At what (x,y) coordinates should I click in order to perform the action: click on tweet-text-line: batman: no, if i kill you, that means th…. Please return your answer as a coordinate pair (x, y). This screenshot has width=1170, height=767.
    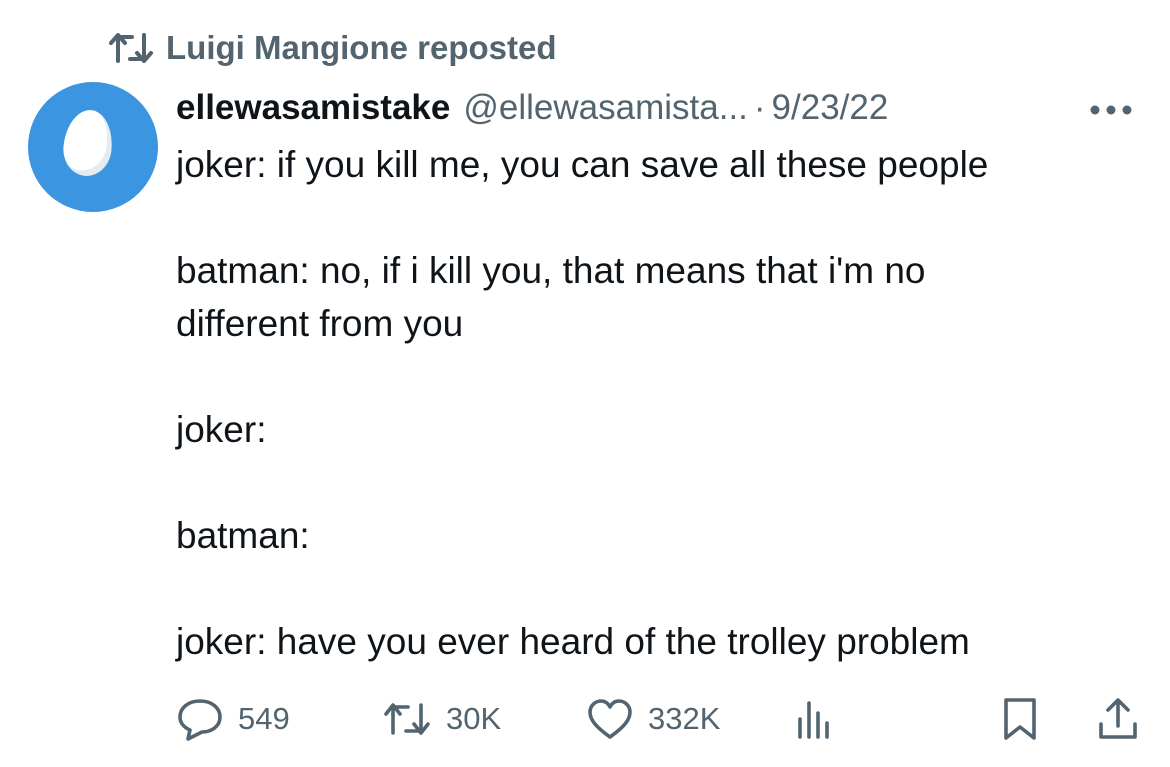
    Looking at the image, I should click on (551, 270).